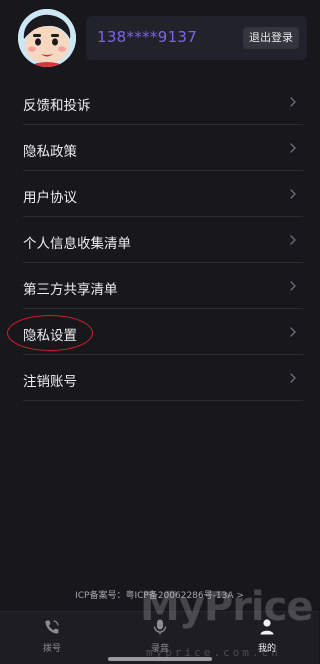  Describe the element at coordinates (163, 148) in the screenshot. I see `menu-item-privacy-policy: 隐私政策` at that location.